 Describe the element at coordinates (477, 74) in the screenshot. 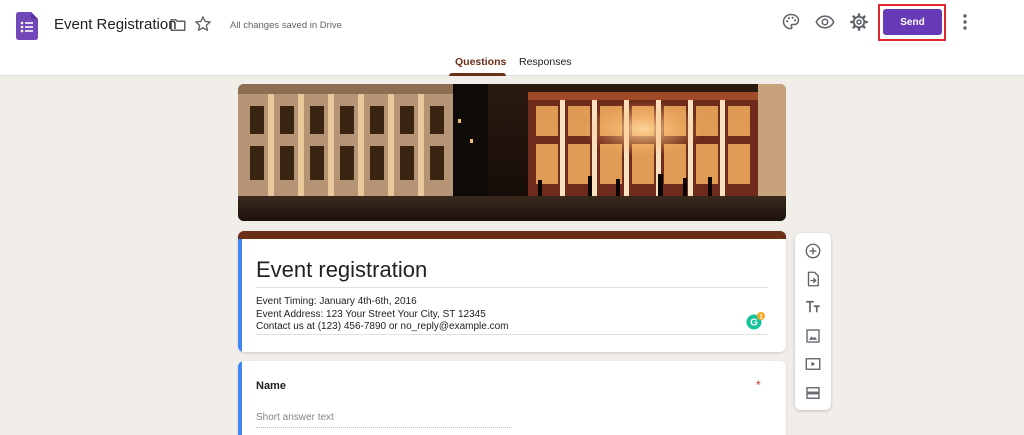

I see `active-tab-indicator` at that location.